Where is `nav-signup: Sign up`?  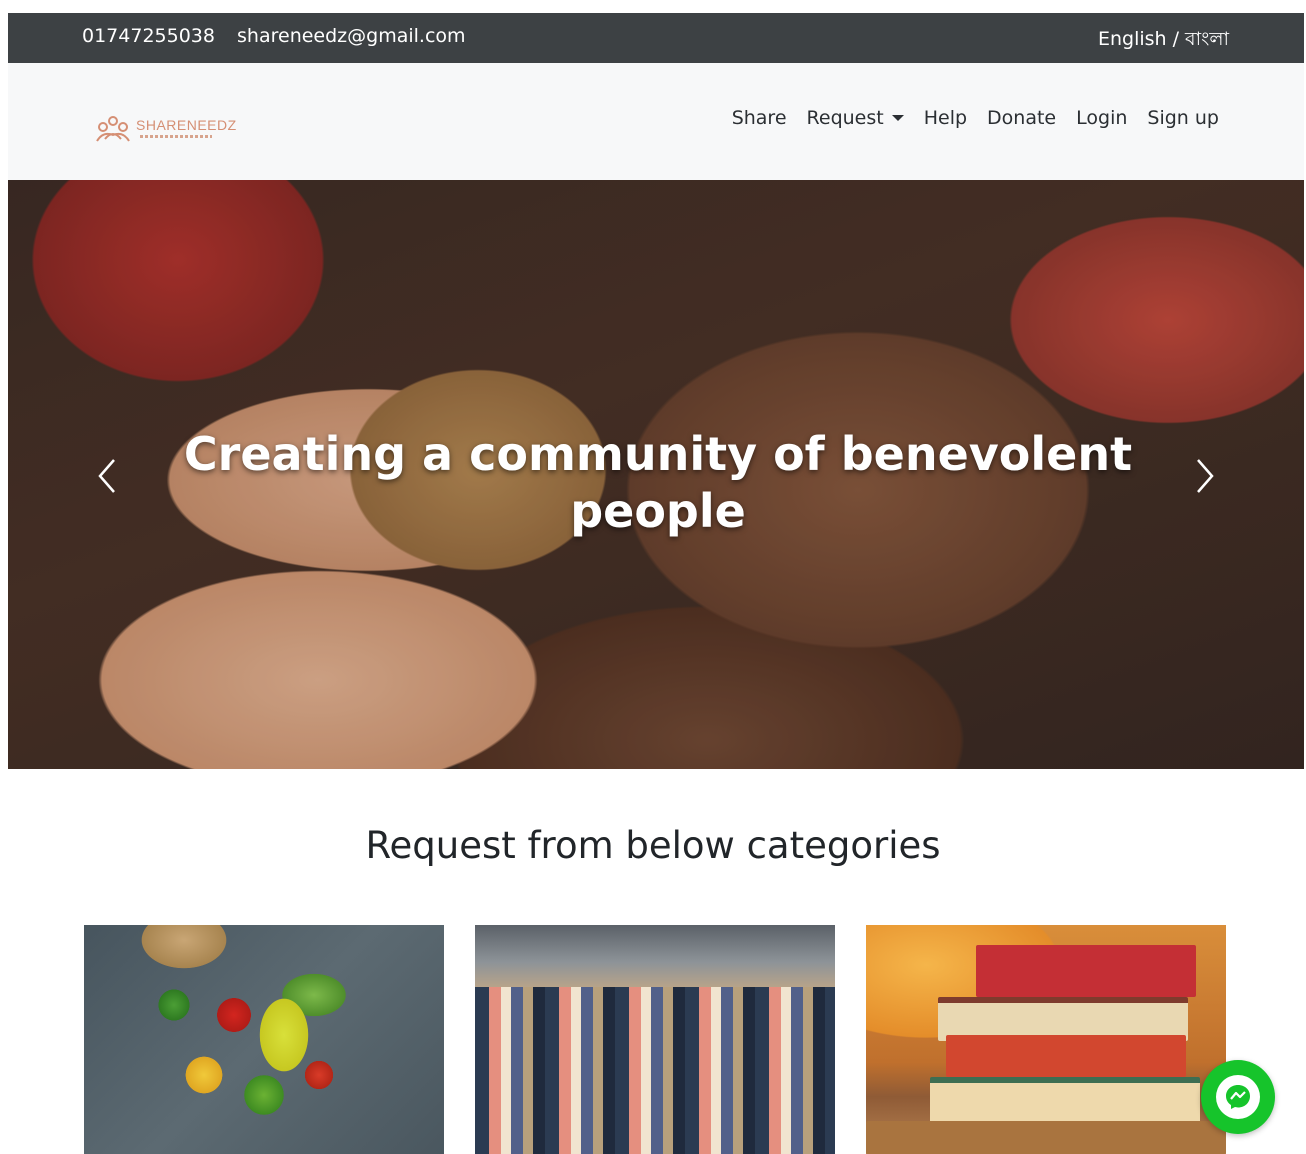
nav-signup: Sign up is located at coordinates (1183, 118).